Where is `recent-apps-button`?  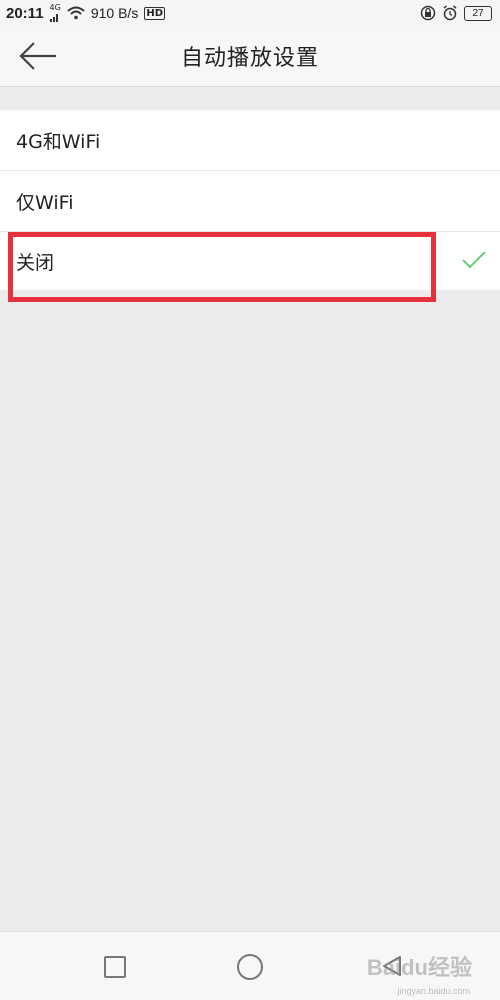 recent-apps-button is located at coordinates (115, 967).